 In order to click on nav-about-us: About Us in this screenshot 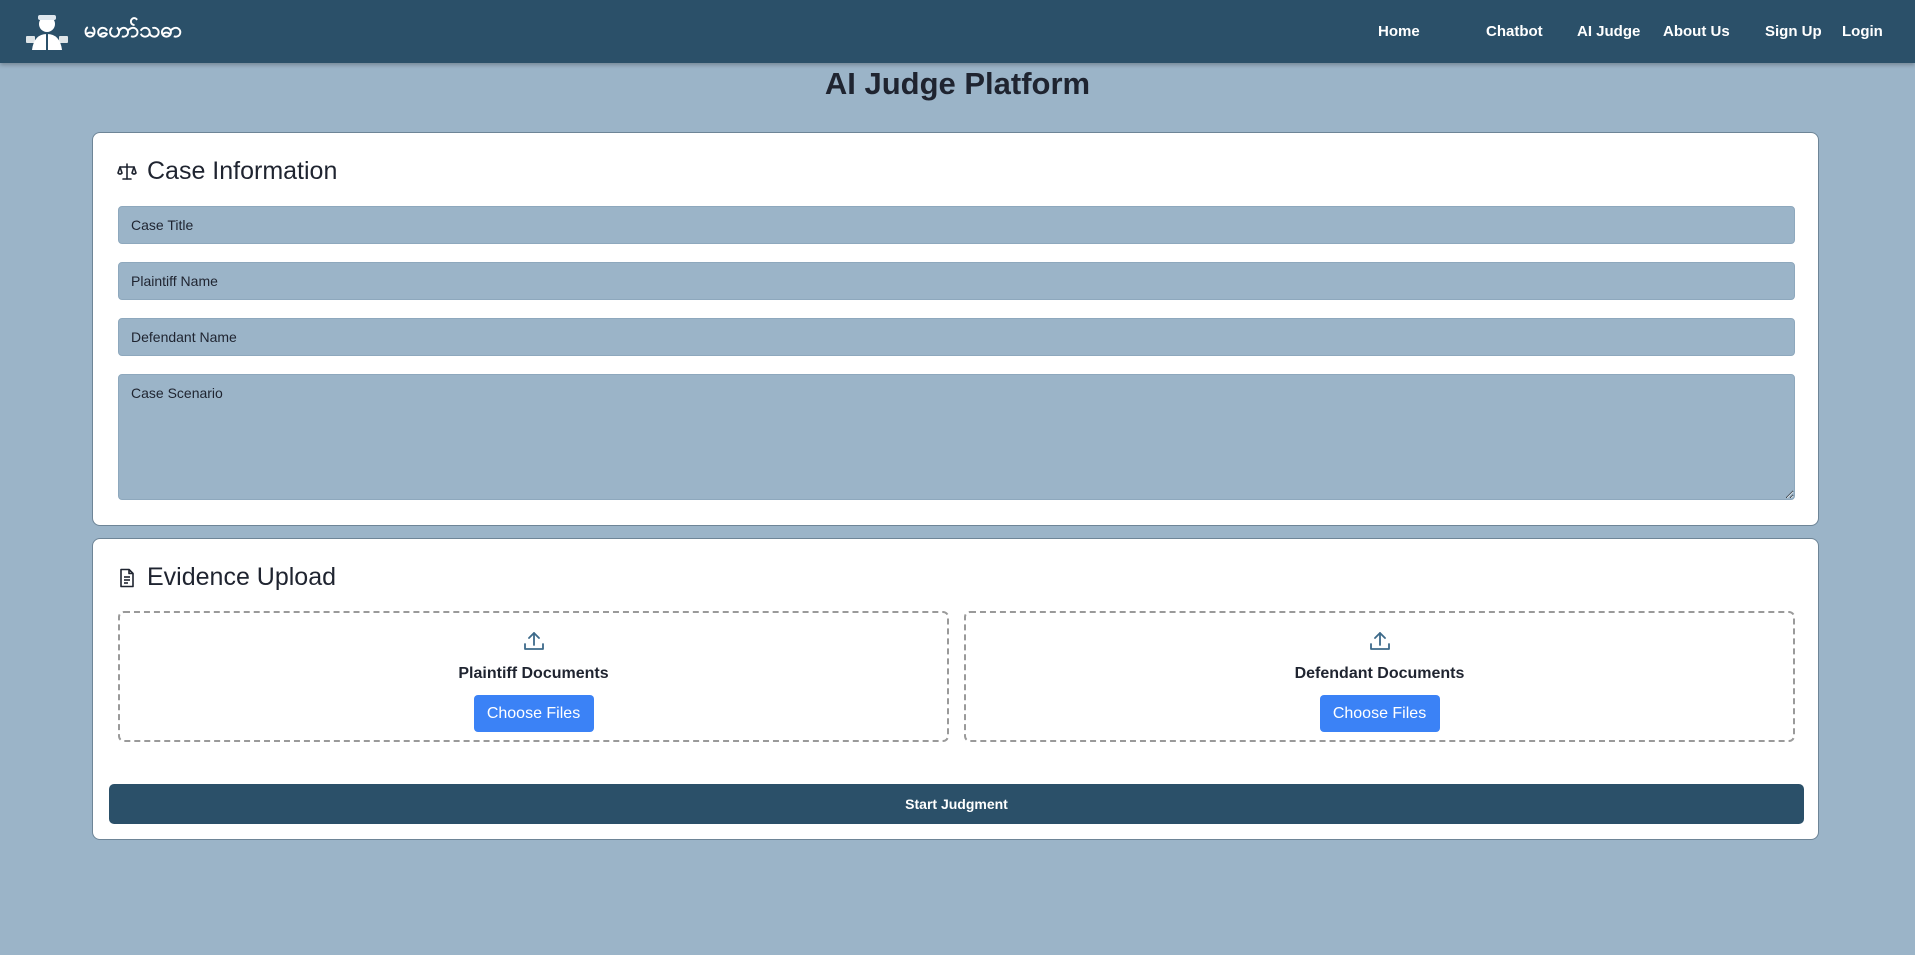, I will do `click(1696, 31)`.